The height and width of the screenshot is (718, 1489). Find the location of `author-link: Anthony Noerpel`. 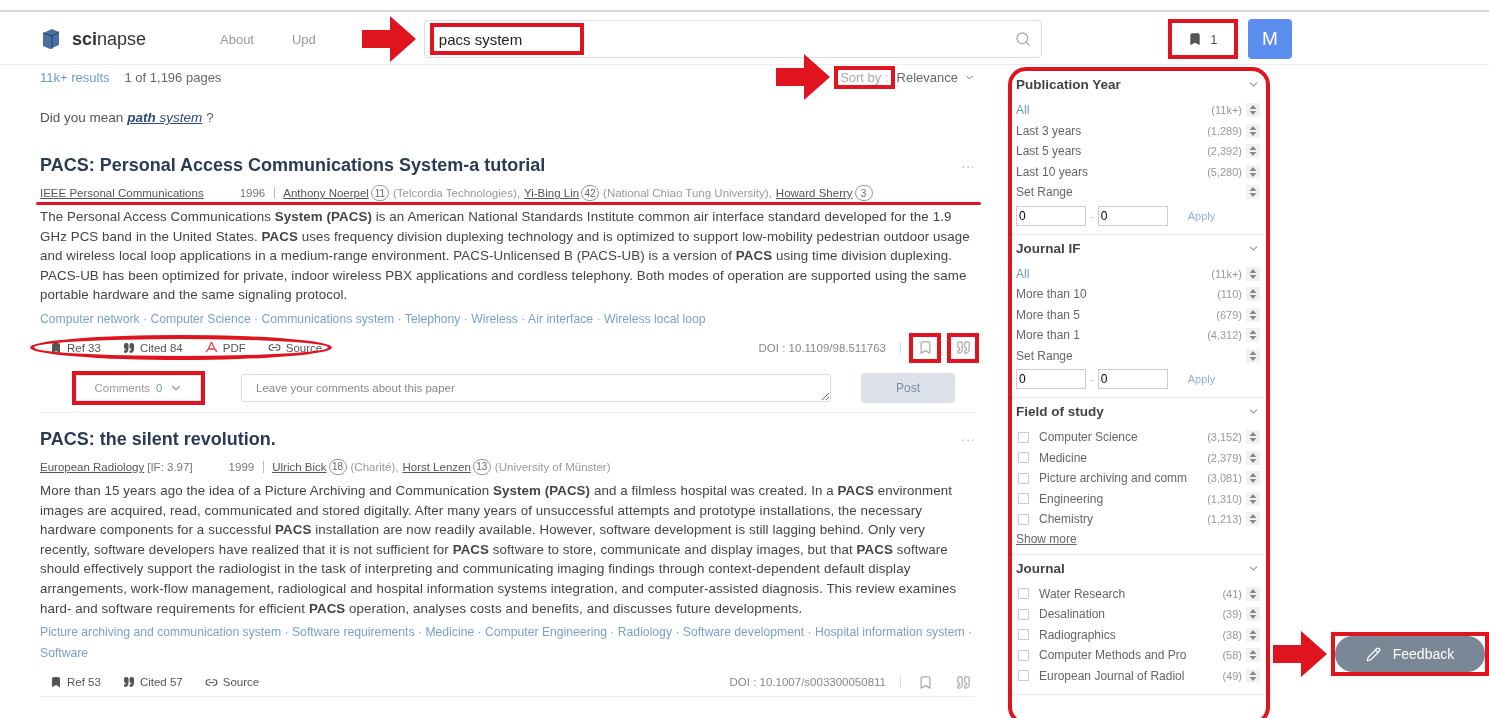

author-link: Anthony Noerpel is located at coordinates (326, 193).